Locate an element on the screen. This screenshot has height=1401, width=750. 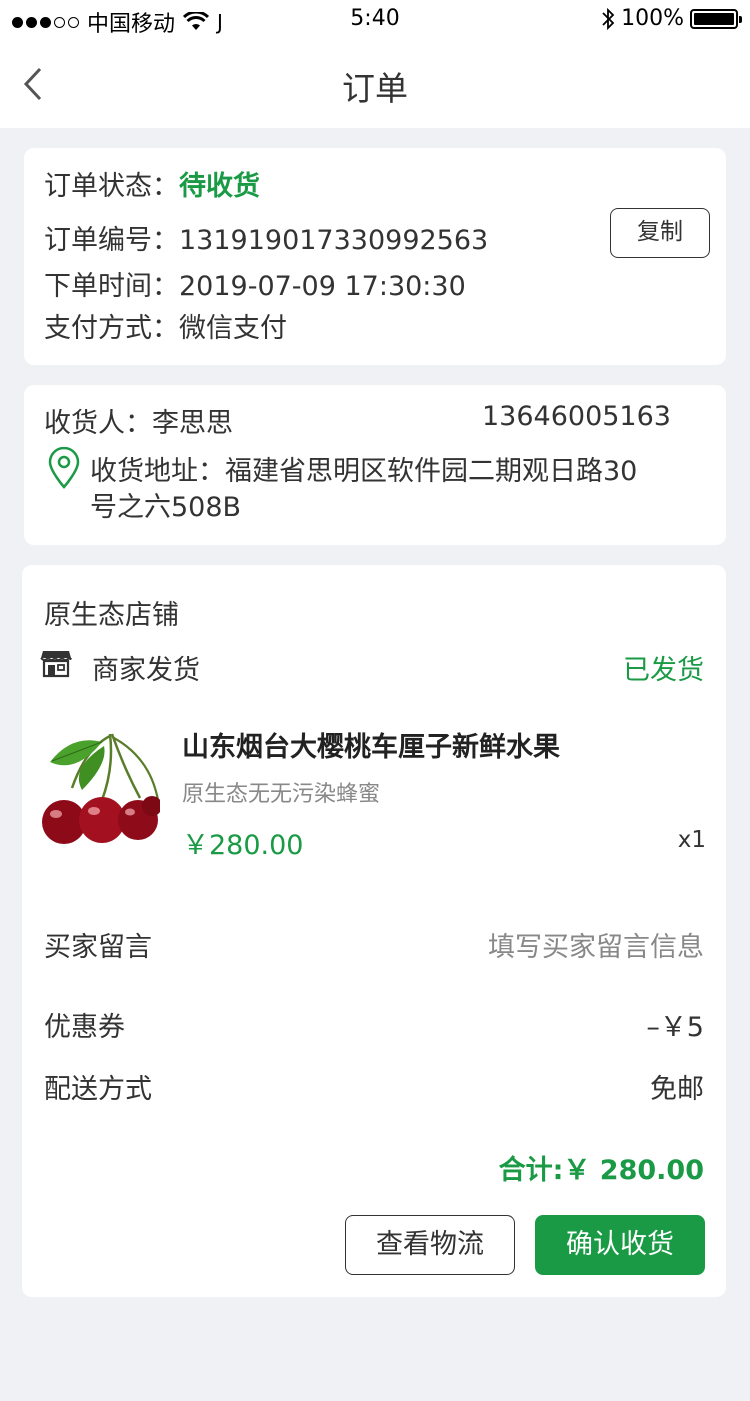
cherry-image is located at coordinates (101, 788).